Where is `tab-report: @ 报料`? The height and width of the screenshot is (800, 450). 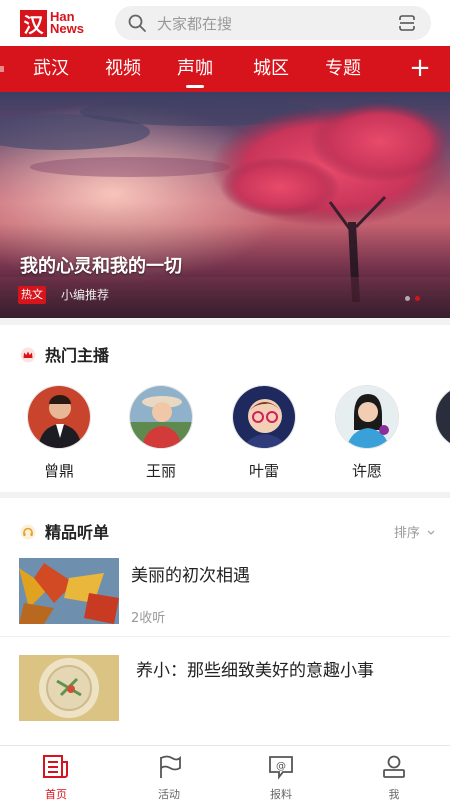 tab-report: @ 报料 is located at coordinates (281, 773).